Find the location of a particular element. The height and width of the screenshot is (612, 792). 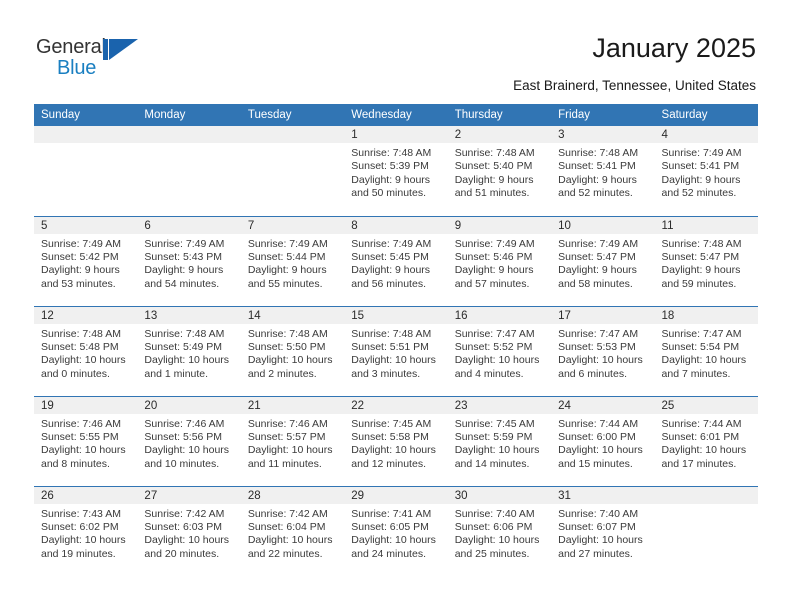

sunset-line: Sunset: 5:55 PM is located at coordinates (80, 436).